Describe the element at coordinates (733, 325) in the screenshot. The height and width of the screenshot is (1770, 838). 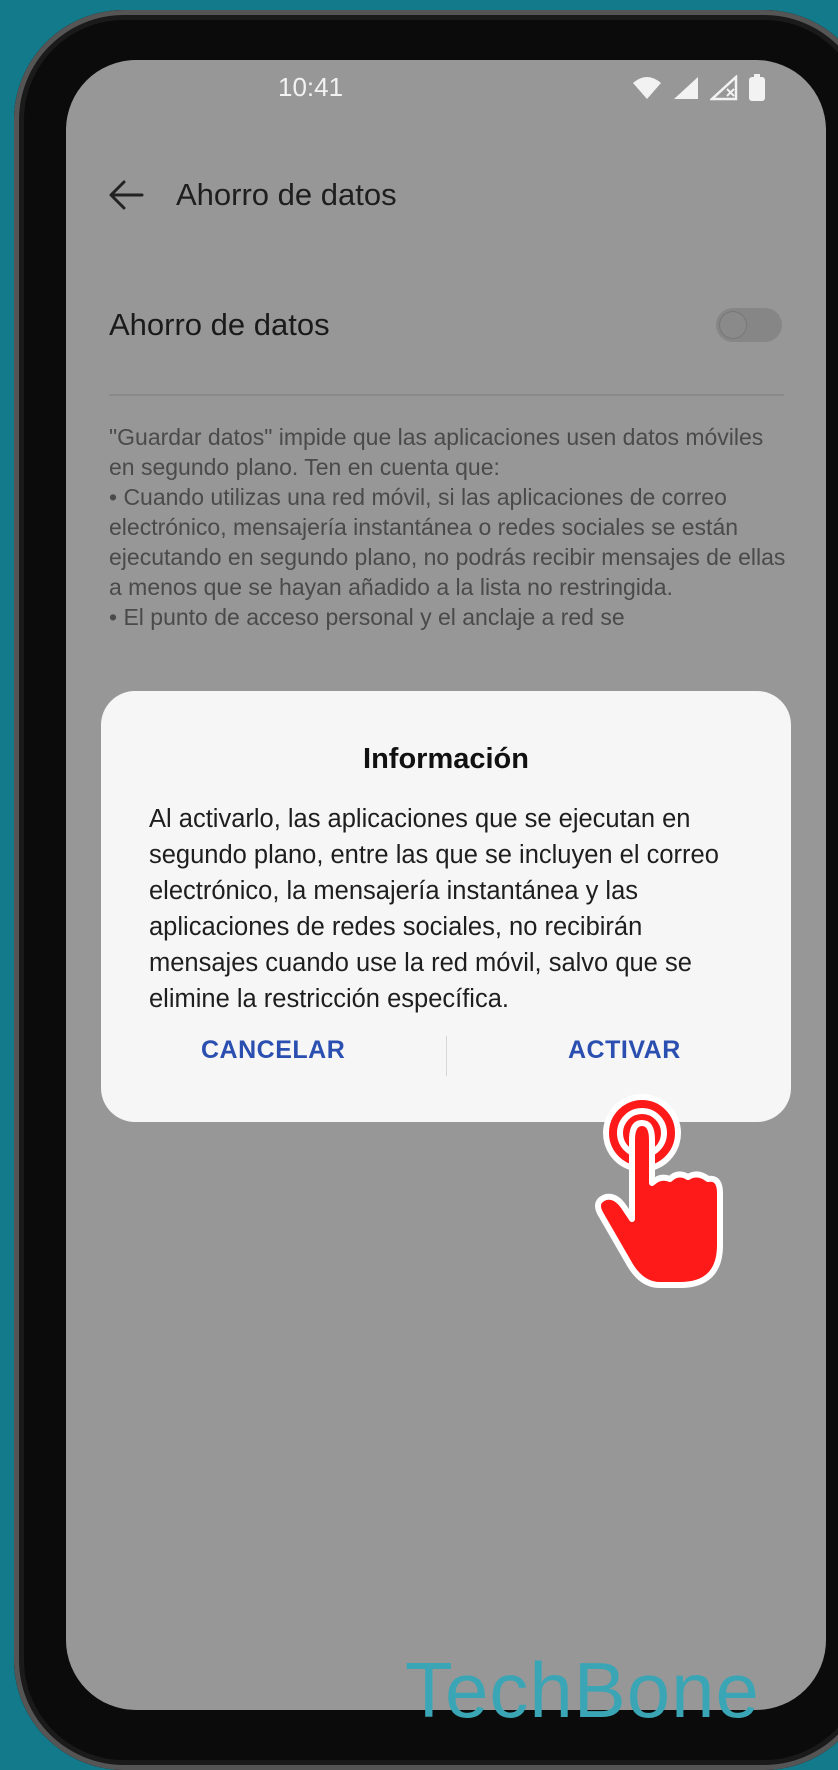
I see `toggle-knob` at that location.